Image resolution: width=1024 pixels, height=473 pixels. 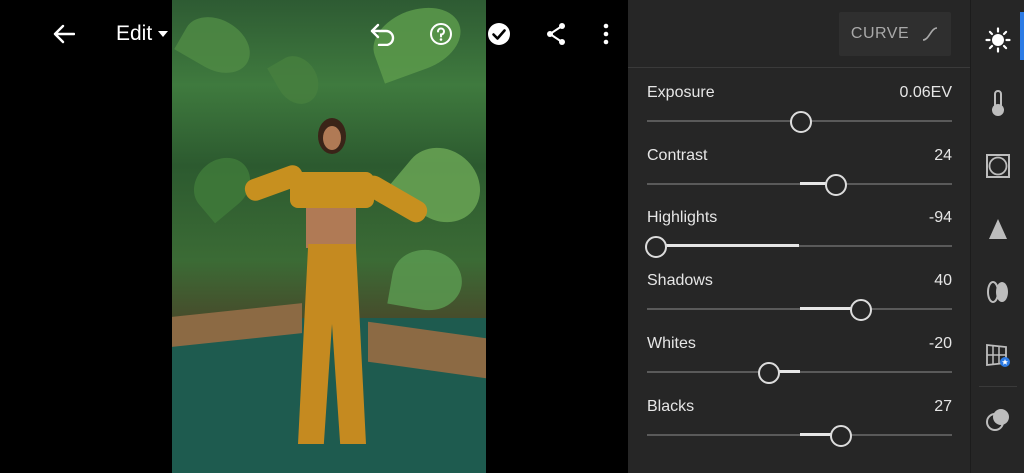 I want to click on edit-mode-label: Edit, so click(x=134, y=33).